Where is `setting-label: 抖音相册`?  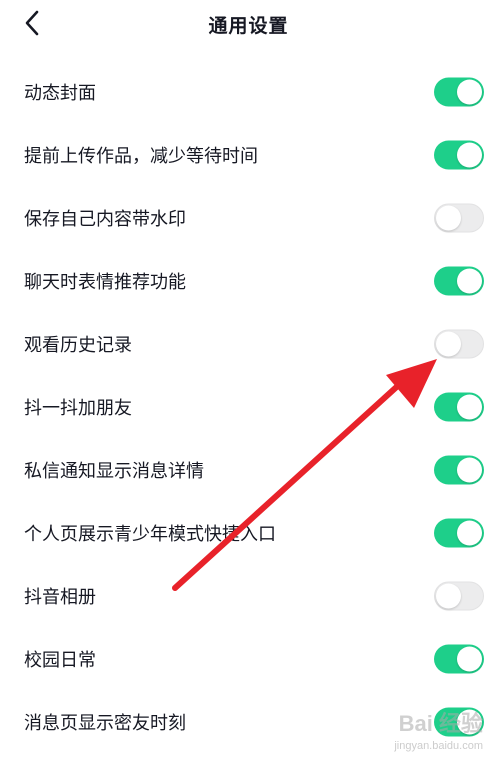
setting-label: 抖音相册 is located at coordinates (60, 597).